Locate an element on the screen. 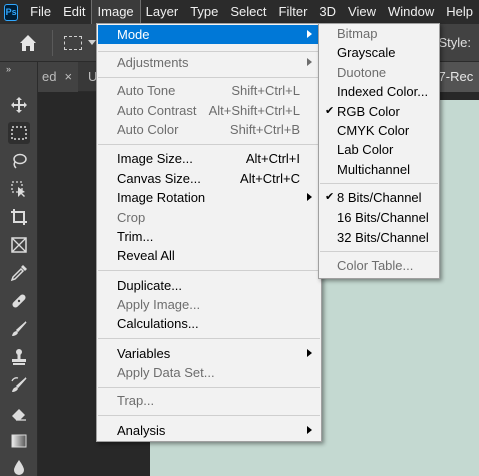  menu-item-shortcut: Shift+Ctrl+L is located at coordinates (265, 90).